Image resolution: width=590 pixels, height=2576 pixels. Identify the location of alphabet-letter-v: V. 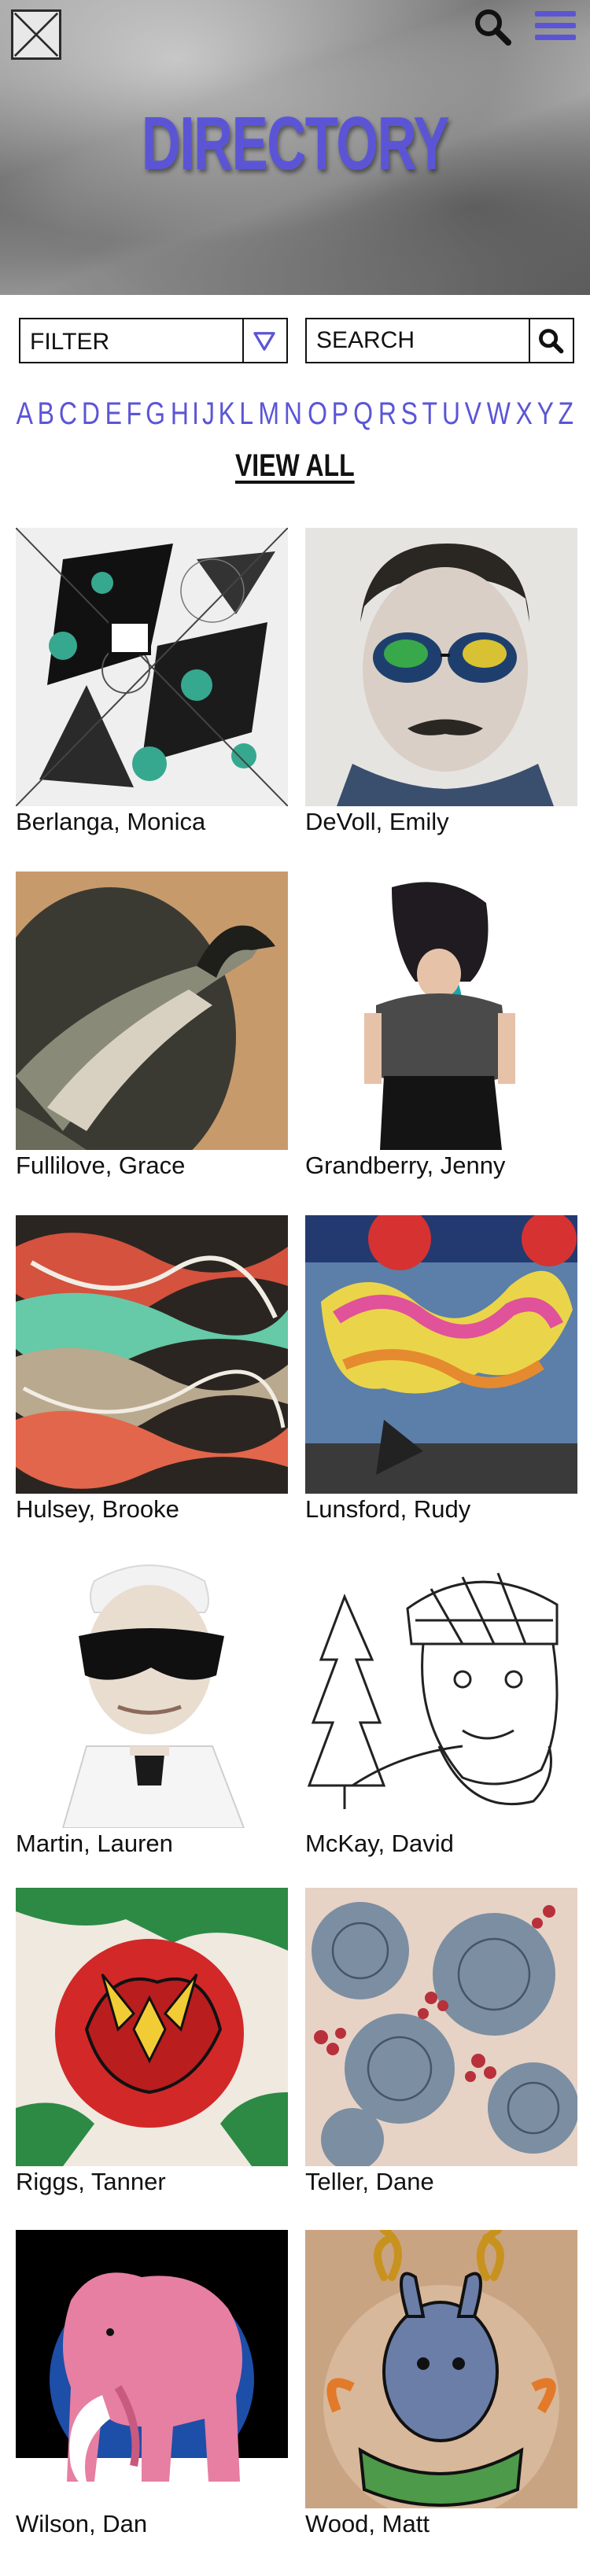
(473, 414).